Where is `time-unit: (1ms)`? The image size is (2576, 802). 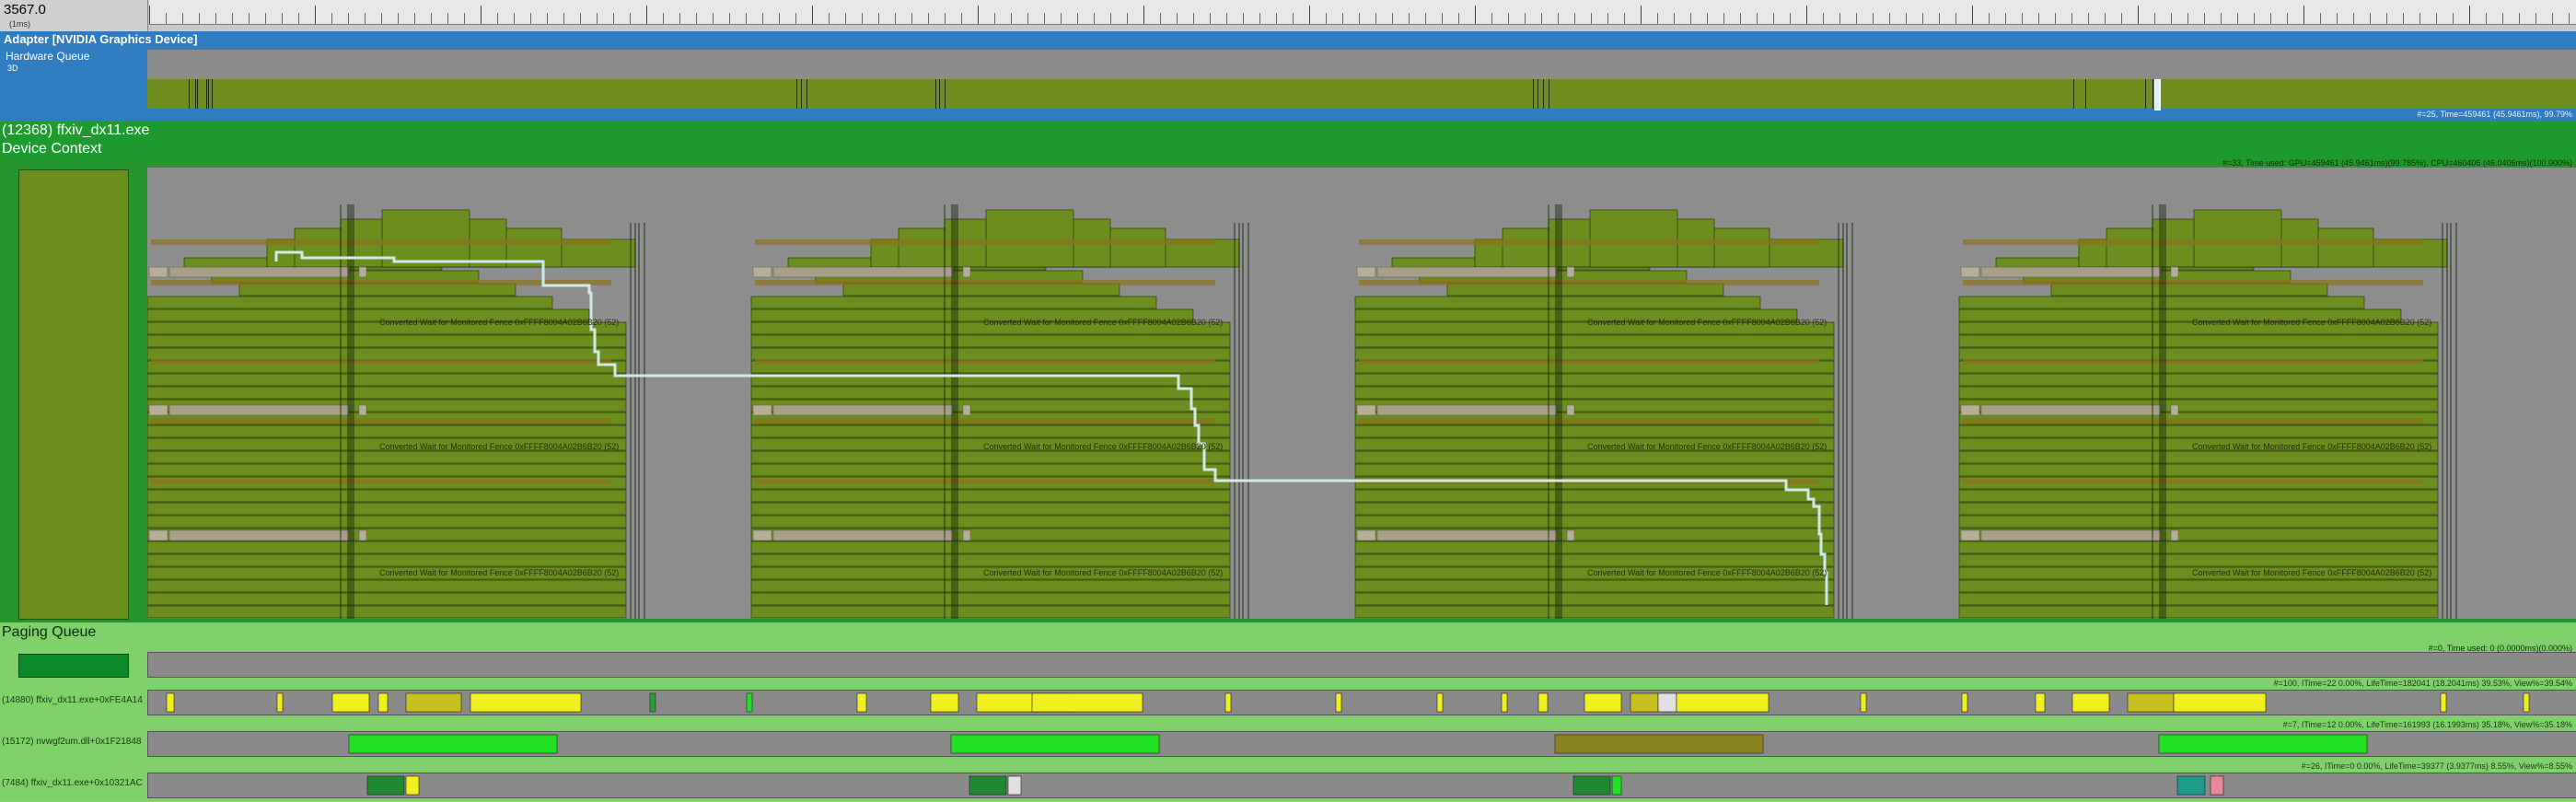
time-unit: (1ms) is located at coordinates (19, 24).